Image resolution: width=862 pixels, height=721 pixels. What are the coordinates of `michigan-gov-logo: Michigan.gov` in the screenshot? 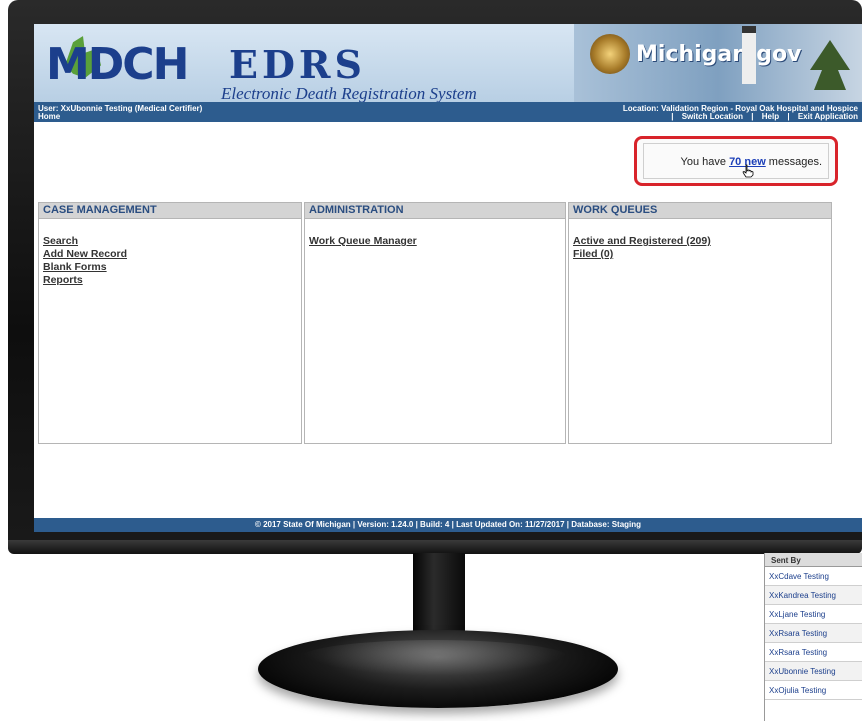 It's located at (719, 54).